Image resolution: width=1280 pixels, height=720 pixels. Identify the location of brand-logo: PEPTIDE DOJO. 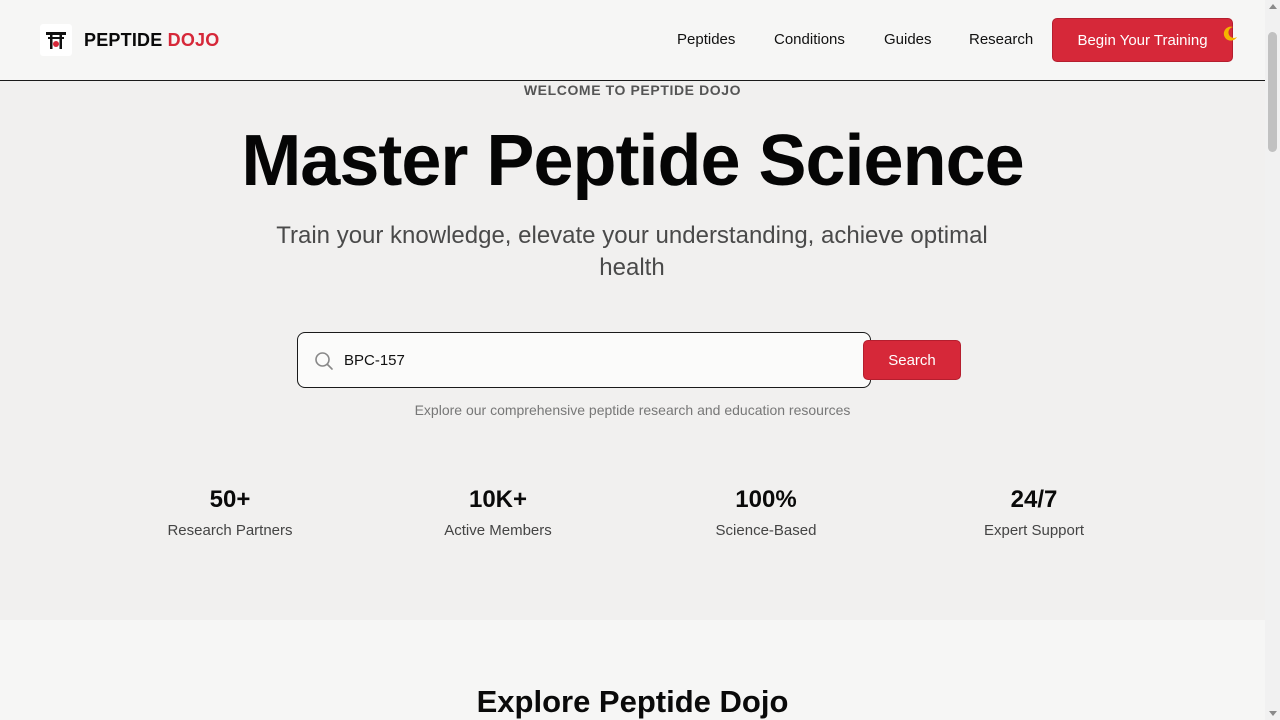
(129, 40).